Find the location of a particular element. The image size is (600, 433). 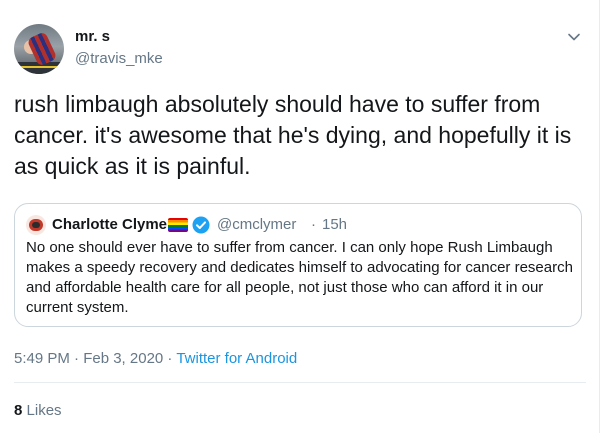

likes-stat: 8 Likes is located at coordinates (38, 410).